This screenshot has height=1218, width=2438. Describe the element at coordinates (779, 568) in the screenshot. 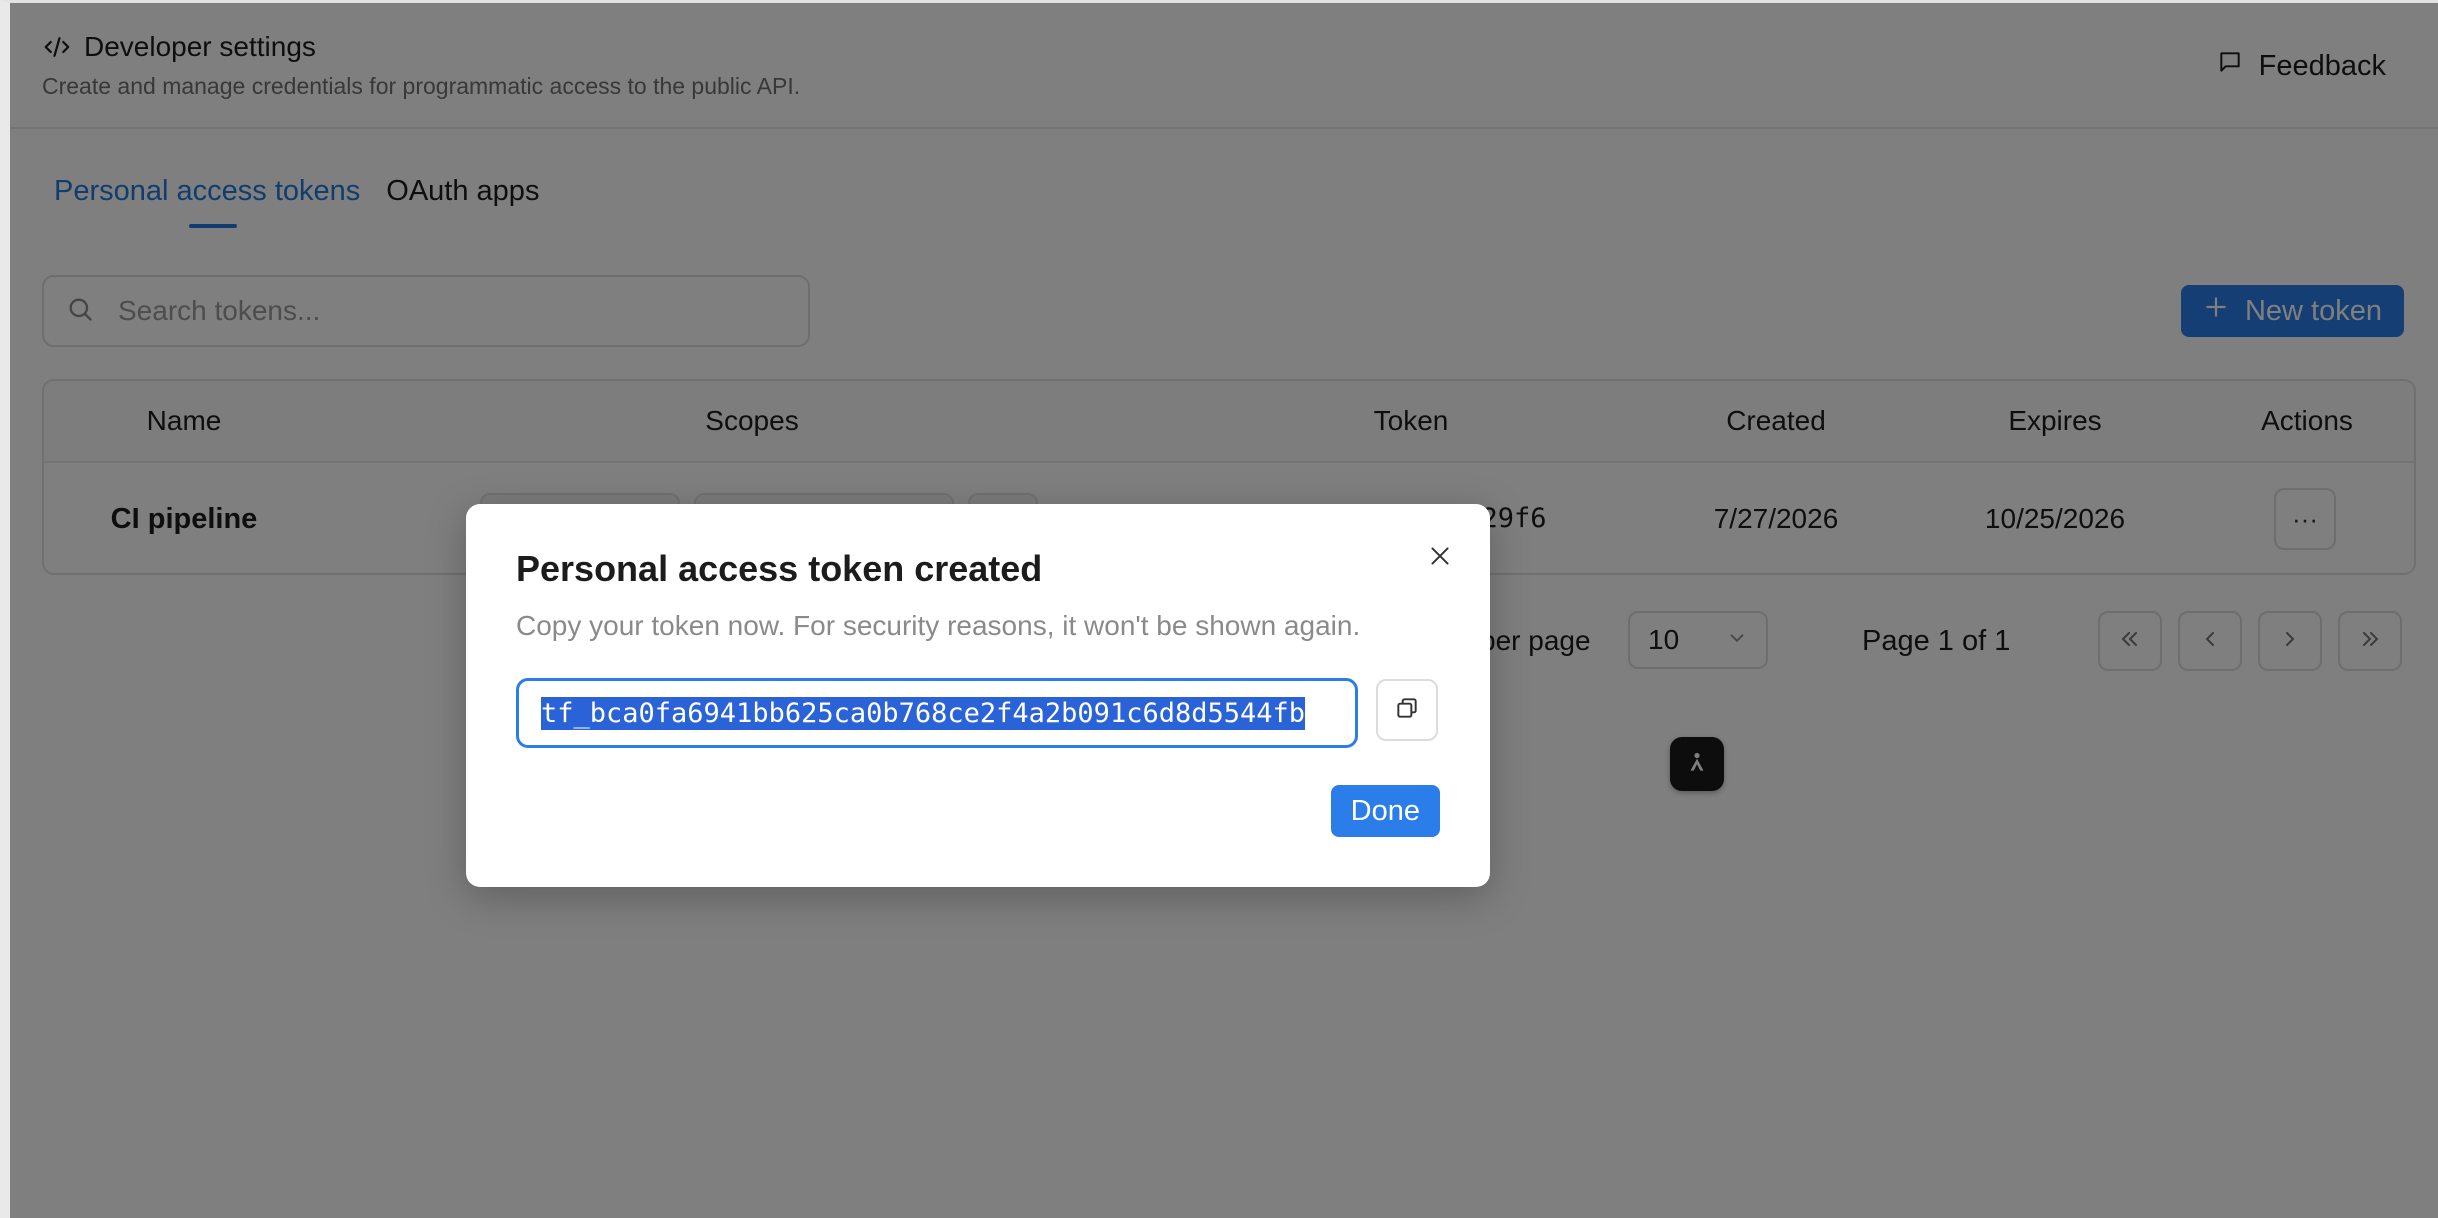

I see `dialog-title: Personal access token created` at that location.